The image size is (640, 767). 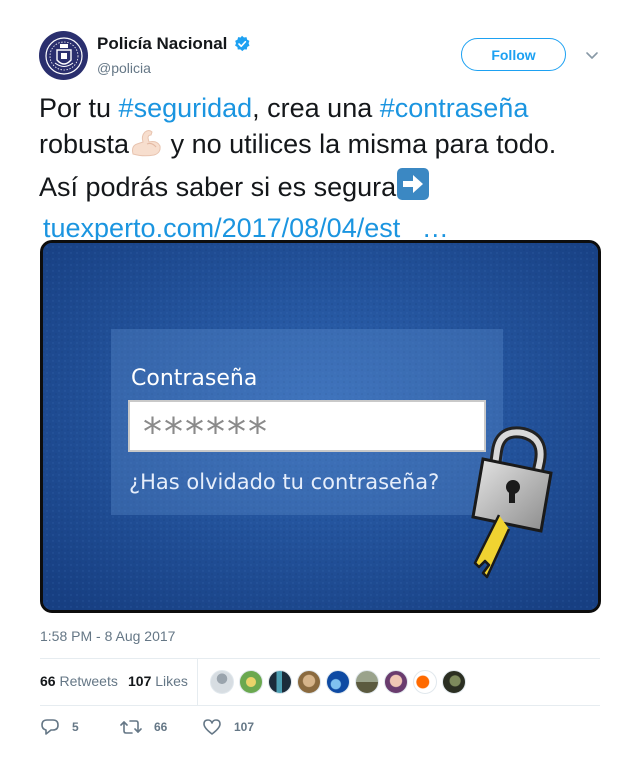 I want to click on likes-stat: 107 Likes, so click(x=158, y=681).